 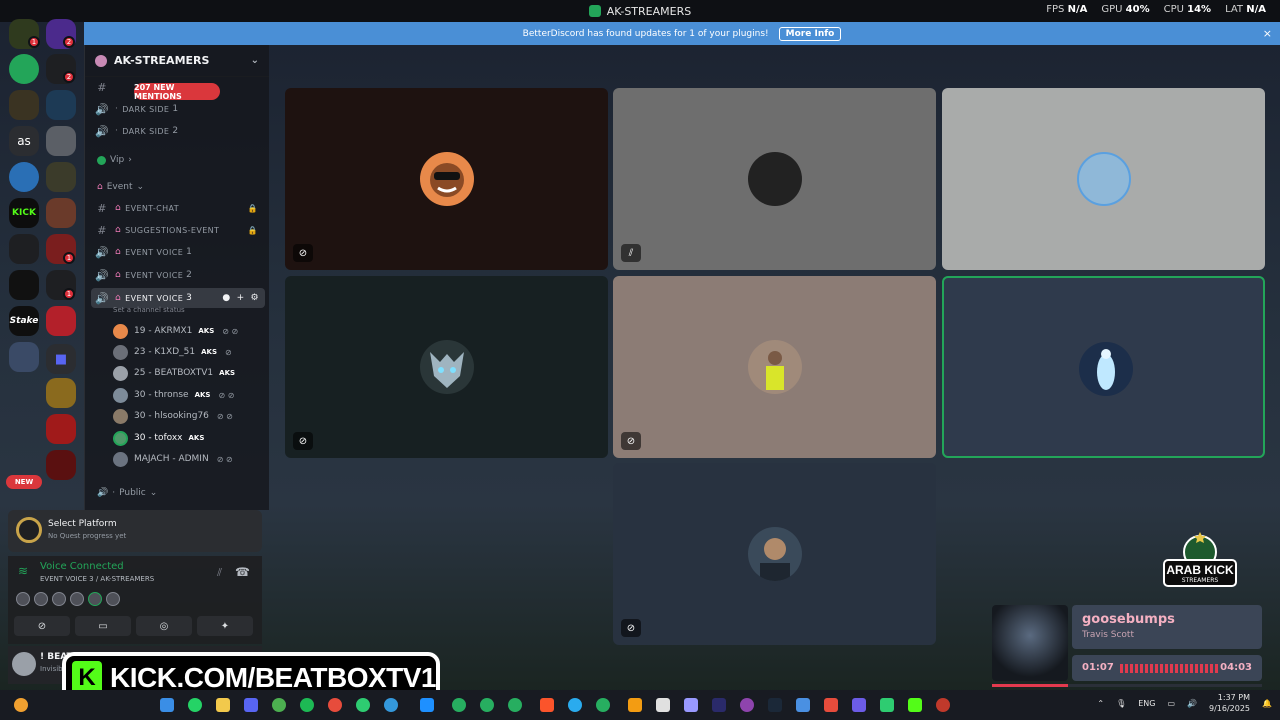 What do you see at coordinates (255, 298) in the screenshot?
I see `gear-icon: ⚙` at bounding box center [255, 298].